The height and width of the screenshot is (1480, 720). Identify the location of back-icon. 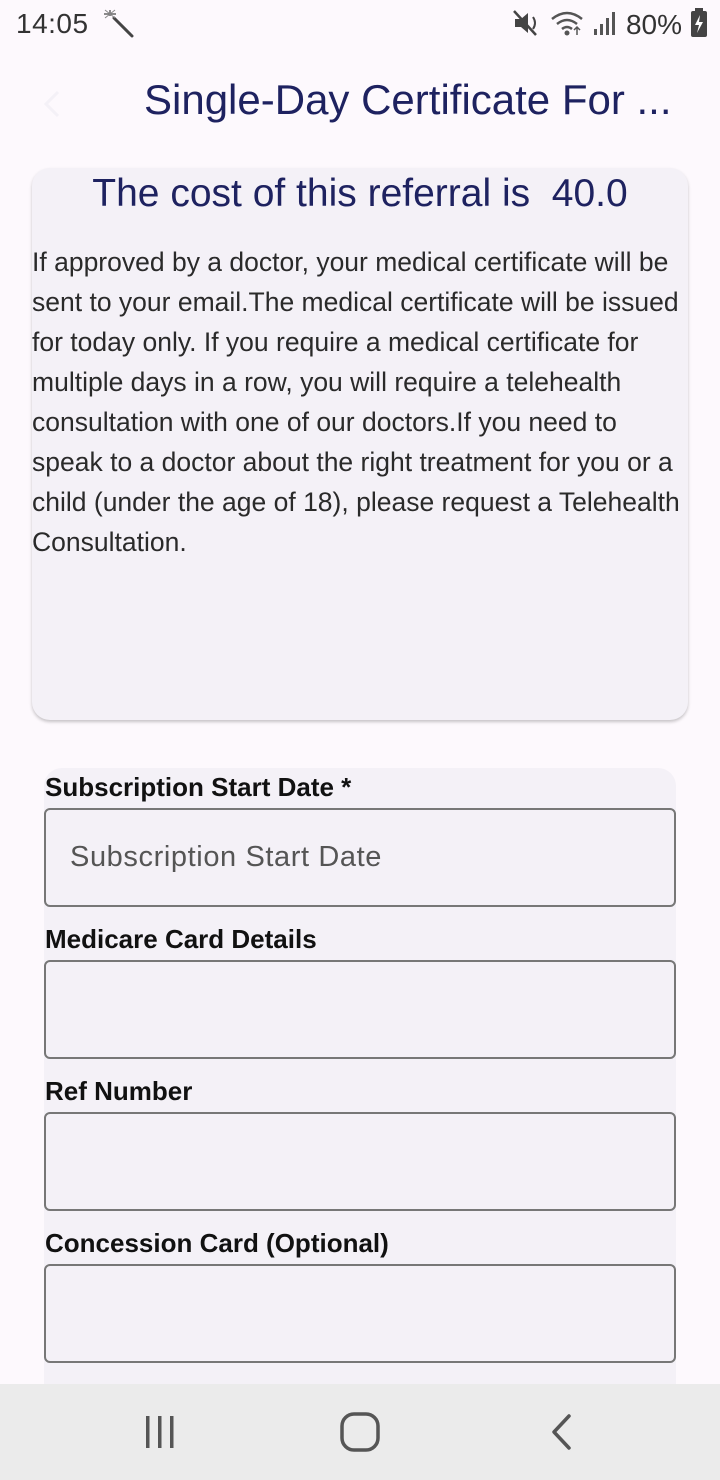
(562, 1432).